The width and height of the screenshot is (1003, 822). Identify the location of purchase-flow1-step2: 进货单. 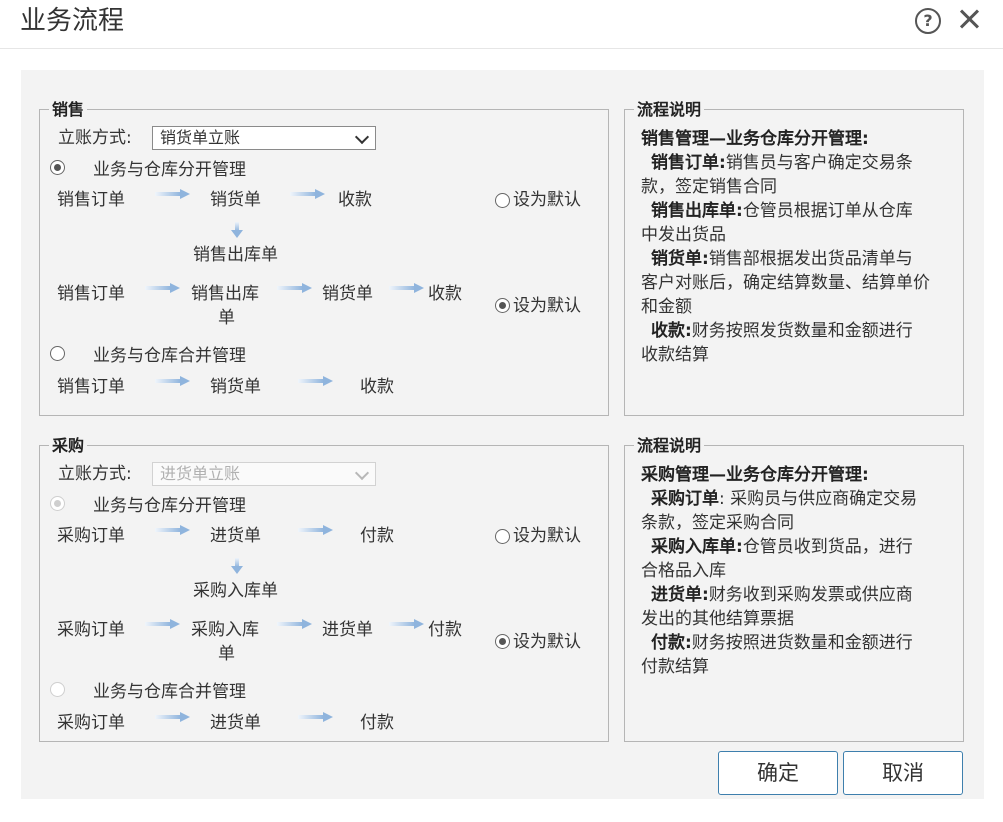
(235, 536).